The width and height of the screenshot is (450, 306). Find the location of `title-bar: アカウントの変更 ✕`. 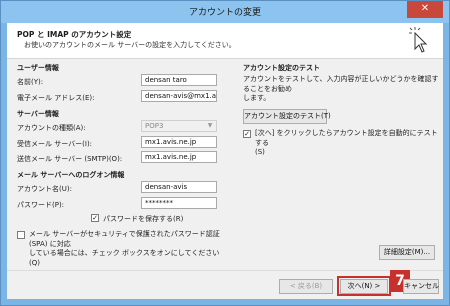

title-bar: アカウントの変更 ✕ is located at coordinates (225, 12).